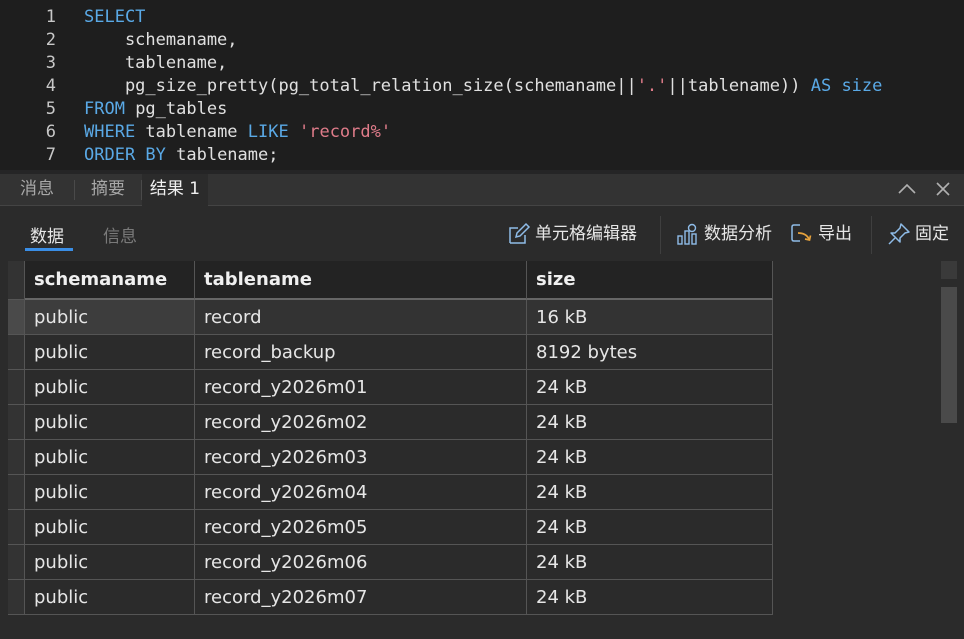  I want to click on sql-string: 'record%', so click(345, 132).